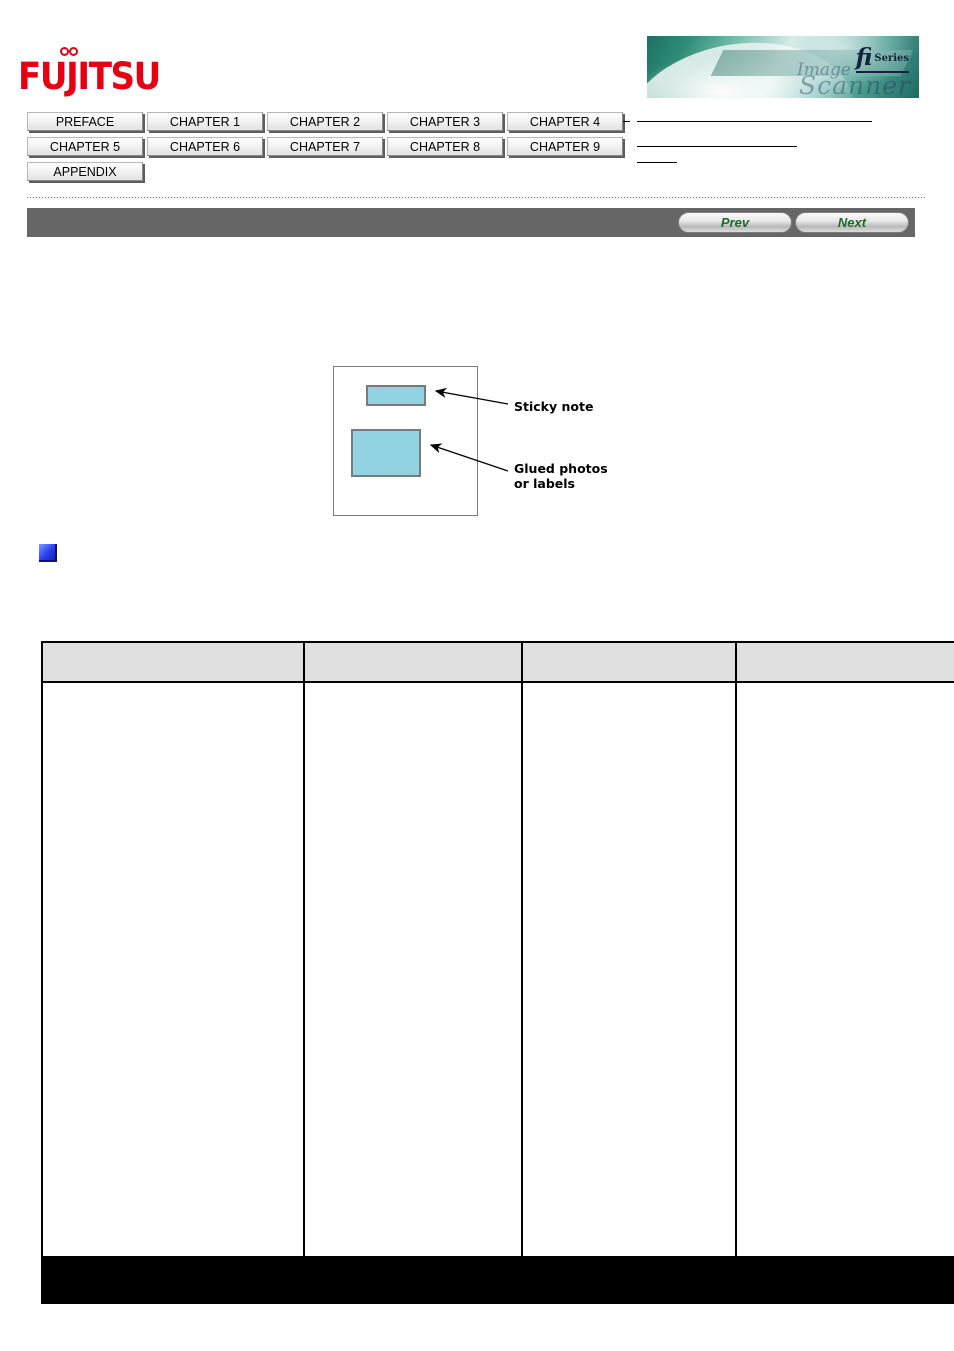 Image resolution: width=954 pixels, height=1351 pixels. I want to click on tab-preface: PREFACE, so click(85, 121).